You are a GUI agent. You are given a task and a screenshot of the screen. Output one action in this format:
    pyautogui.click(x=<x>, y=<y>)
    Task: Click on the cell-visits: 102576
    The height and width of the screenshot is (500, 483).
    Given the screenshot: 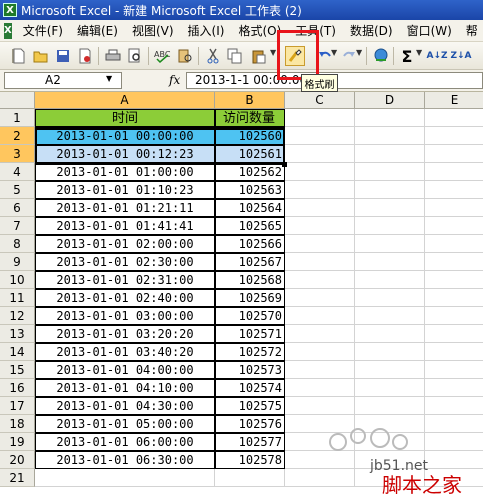 What is the action you would take?
    pyautogui.click(x=250, y=424)
    